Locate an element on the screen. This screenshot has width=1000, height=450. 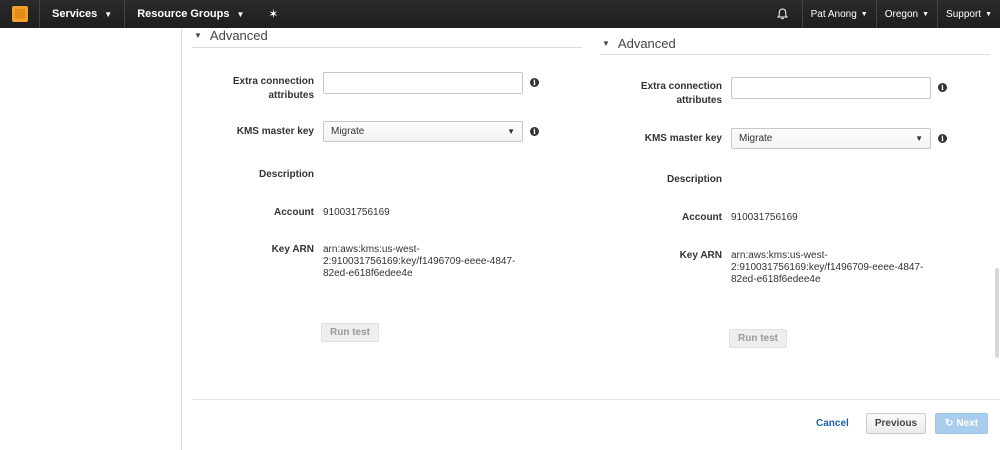
user-menu: Pat Anong ▼ is located at coordinates (838, 14).